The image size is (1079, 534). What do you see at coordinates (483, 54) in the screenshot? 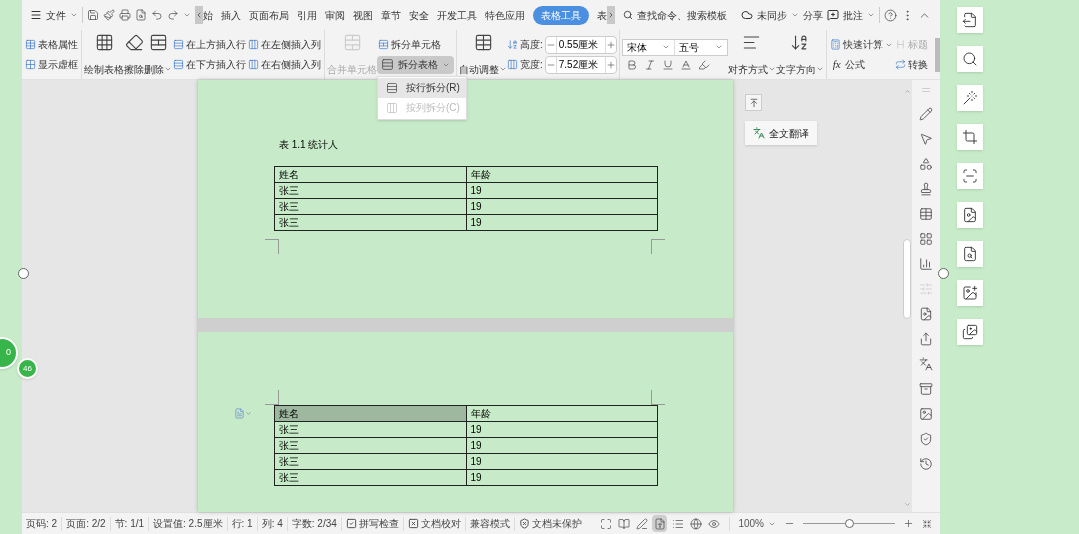
I see `autofit-button: 自动调整` at bounding box center [483, 54].